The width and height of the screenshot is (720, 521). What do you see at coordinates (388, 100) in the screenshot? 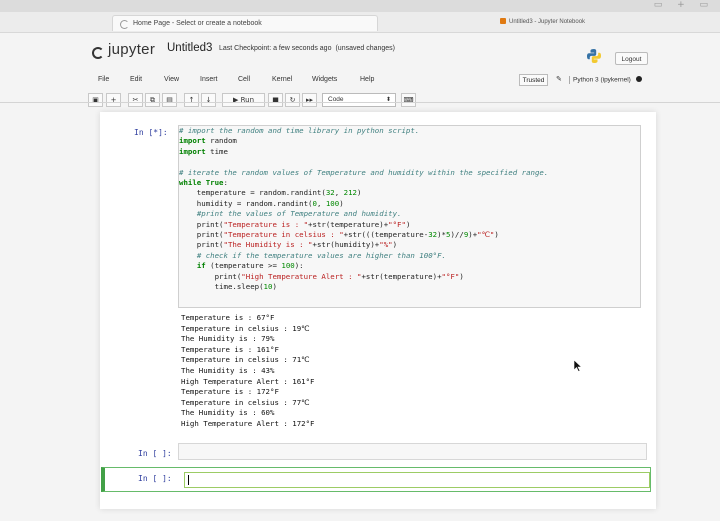
I see `select-arrows-icon: ⬍` at bounding box center [388, 100].